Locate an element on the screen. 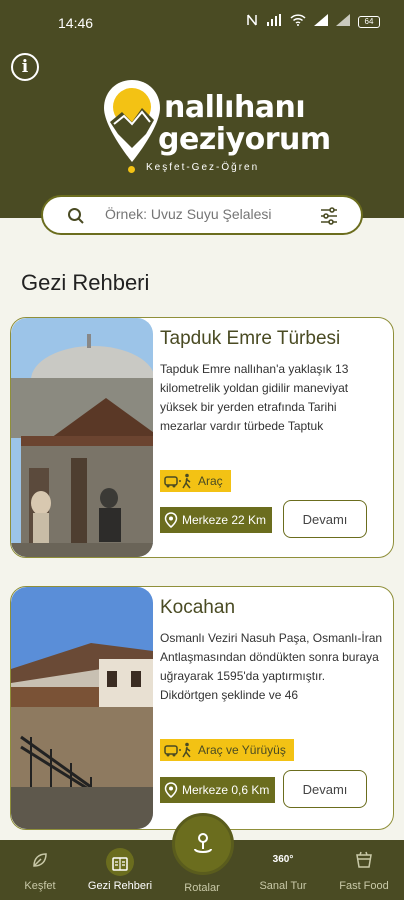 This screenshot has height=900, width=404. distance-badge: Merkeze 0,6 Km is located at coordinates (218, 790).